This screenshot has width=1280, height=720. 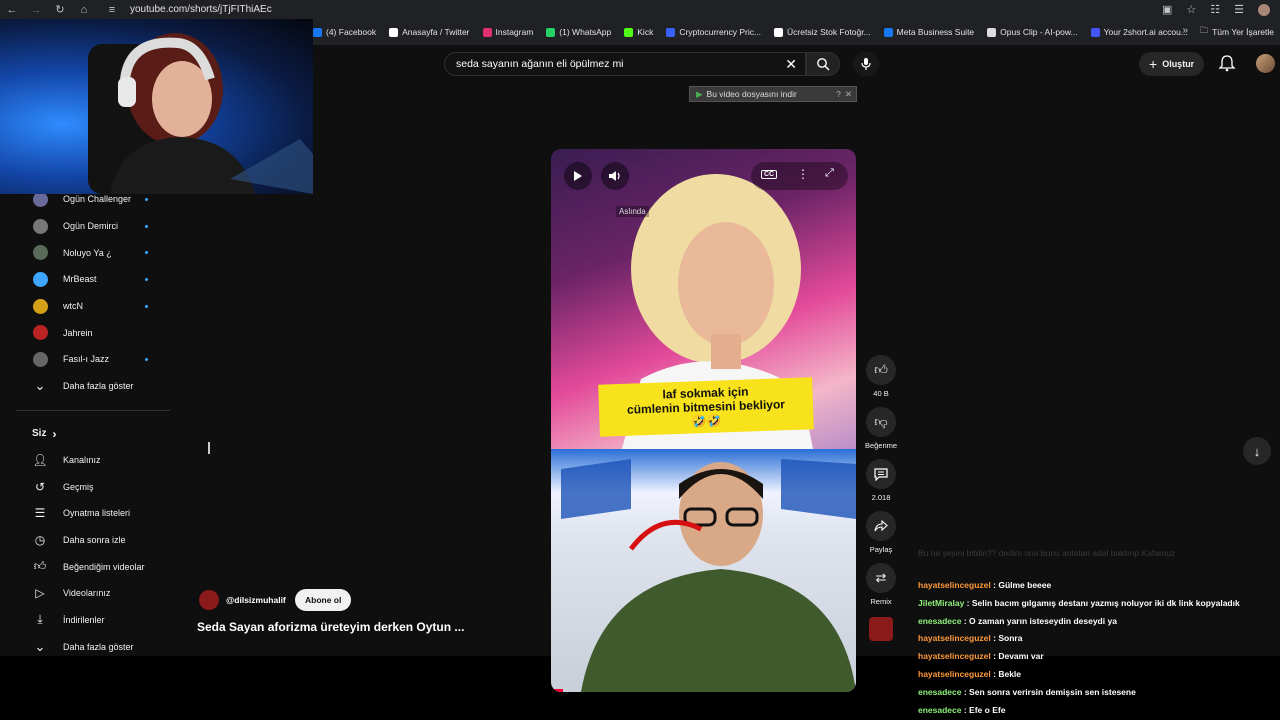 What do you see at coordinates (40, 486) in the screenshot?
I see `history-icon: ↺` at bounding box center [40, 486].